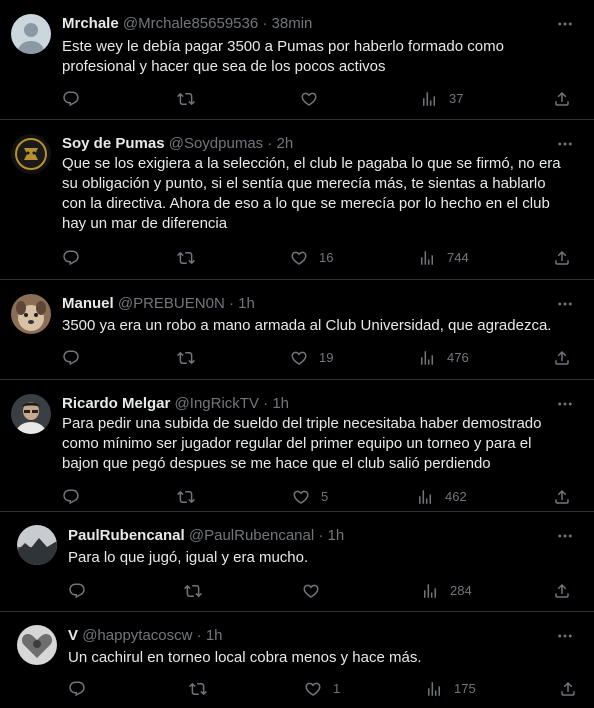  I want to click on views-button: 476, so click(443, 358).